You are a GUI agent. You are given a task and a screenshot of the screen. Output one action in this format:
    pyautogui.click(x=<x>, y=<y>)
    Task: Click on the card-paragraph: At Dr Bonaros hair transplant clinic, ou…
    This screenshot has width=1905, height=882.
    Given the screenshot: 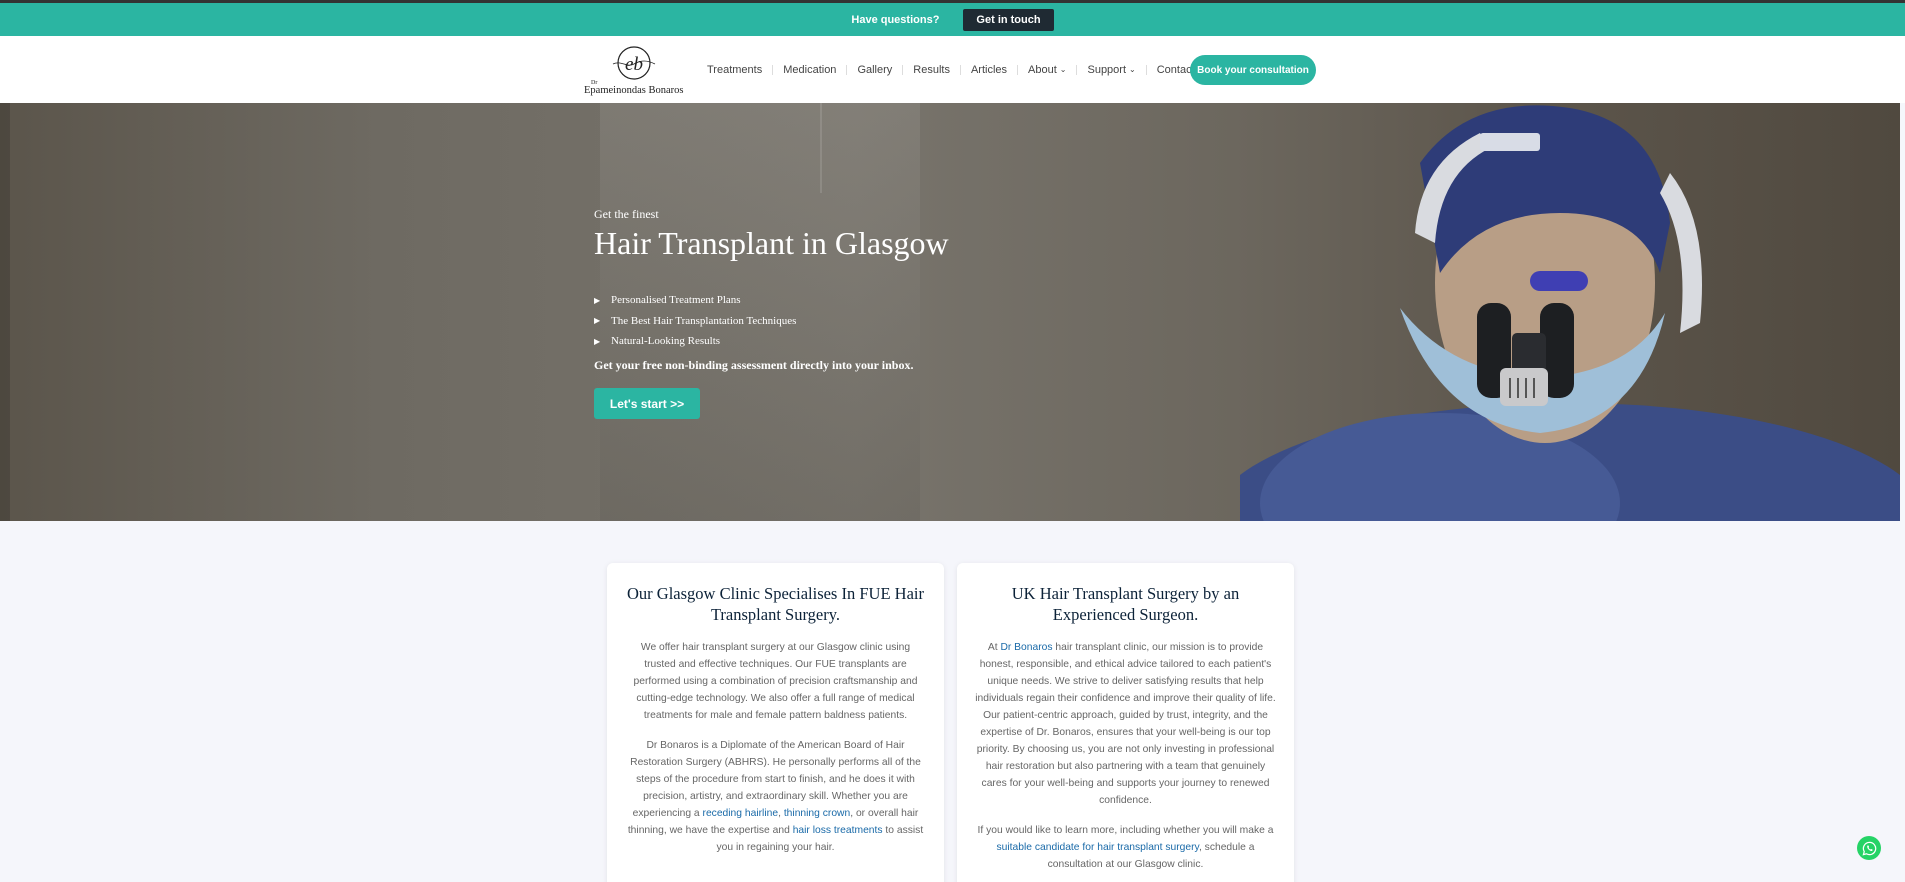 What is the action you would take?
    pyautogui.click(x=1125, y=724)
    